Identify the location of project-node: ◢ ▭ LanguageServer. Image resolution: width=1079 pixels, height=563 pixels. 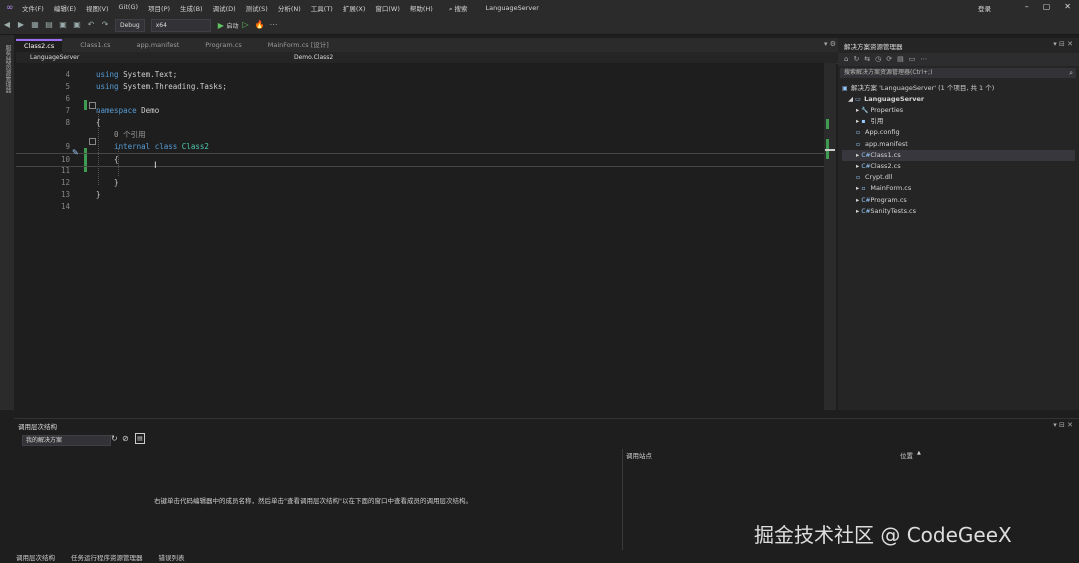
(886, 99).